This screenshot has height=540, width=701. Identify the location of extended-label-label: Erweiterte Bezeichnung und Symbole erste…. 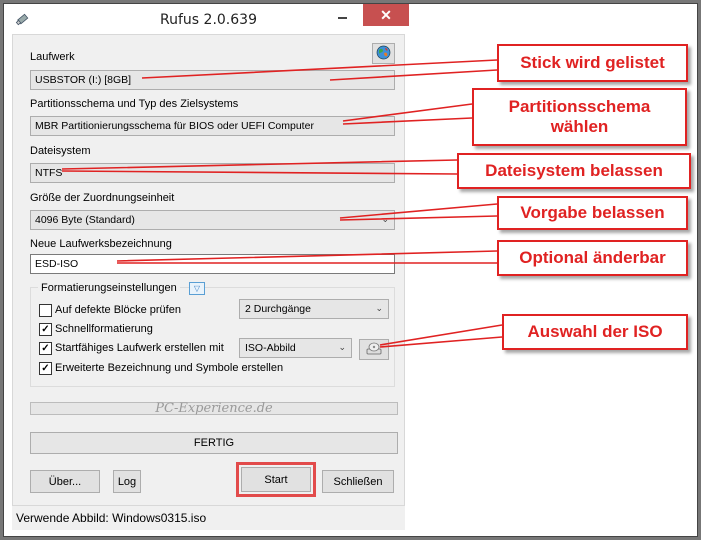
(169, 368).